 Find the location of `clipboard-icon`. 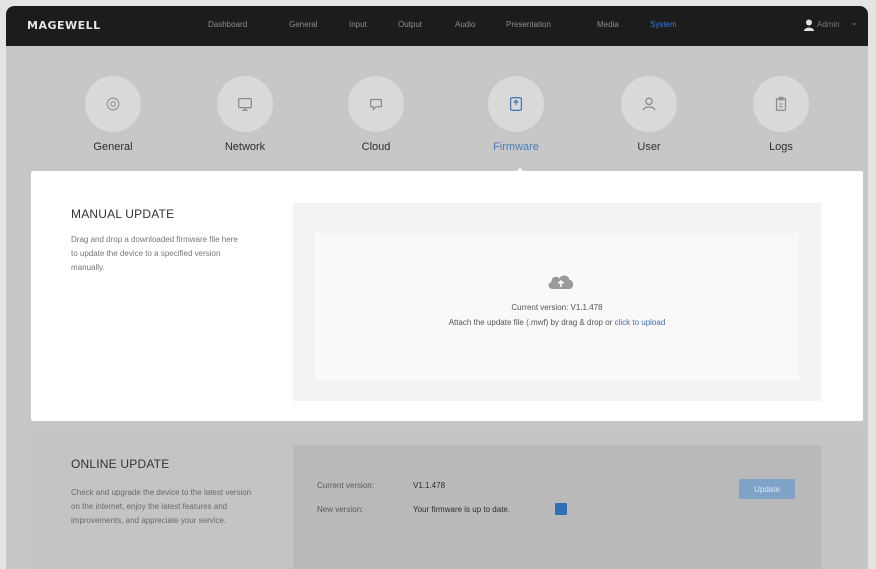

clipboard-icon is located at coordinates (781, 103).